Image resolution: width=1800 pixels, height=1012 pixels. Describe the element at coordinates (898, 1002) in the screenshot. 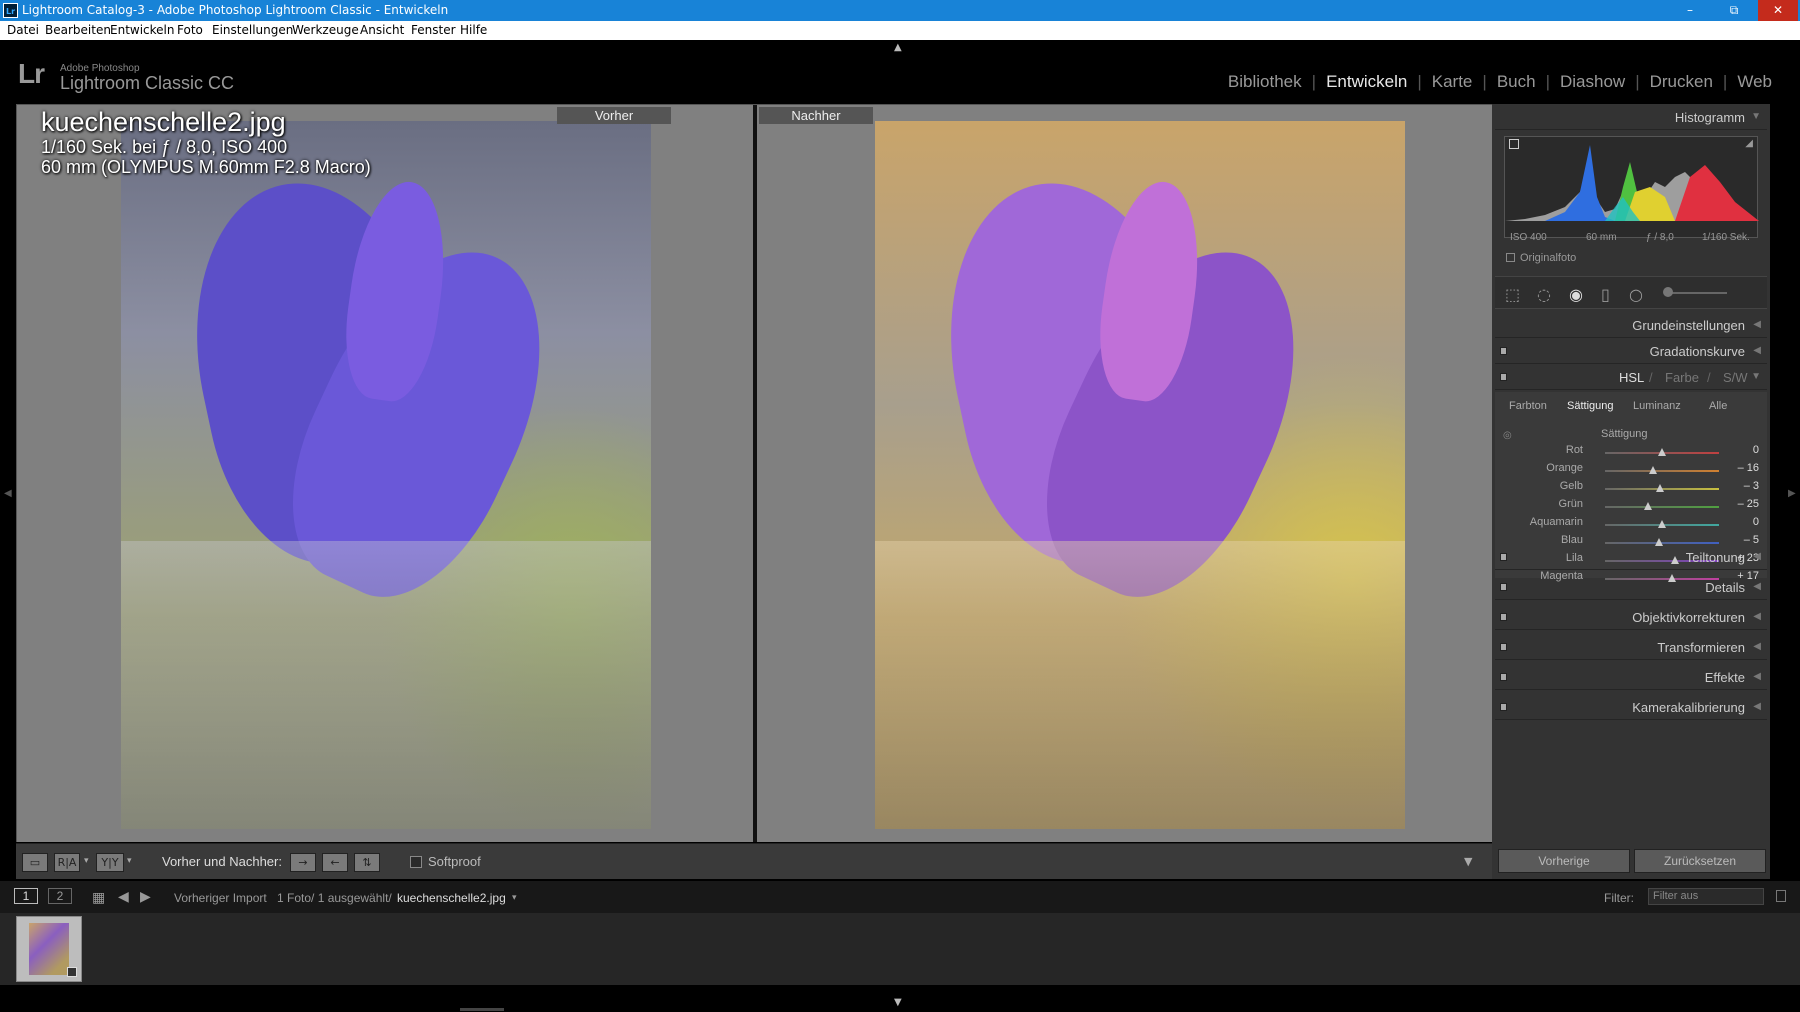

I see `collapse-filmstrip-icon: ▼` at that location.